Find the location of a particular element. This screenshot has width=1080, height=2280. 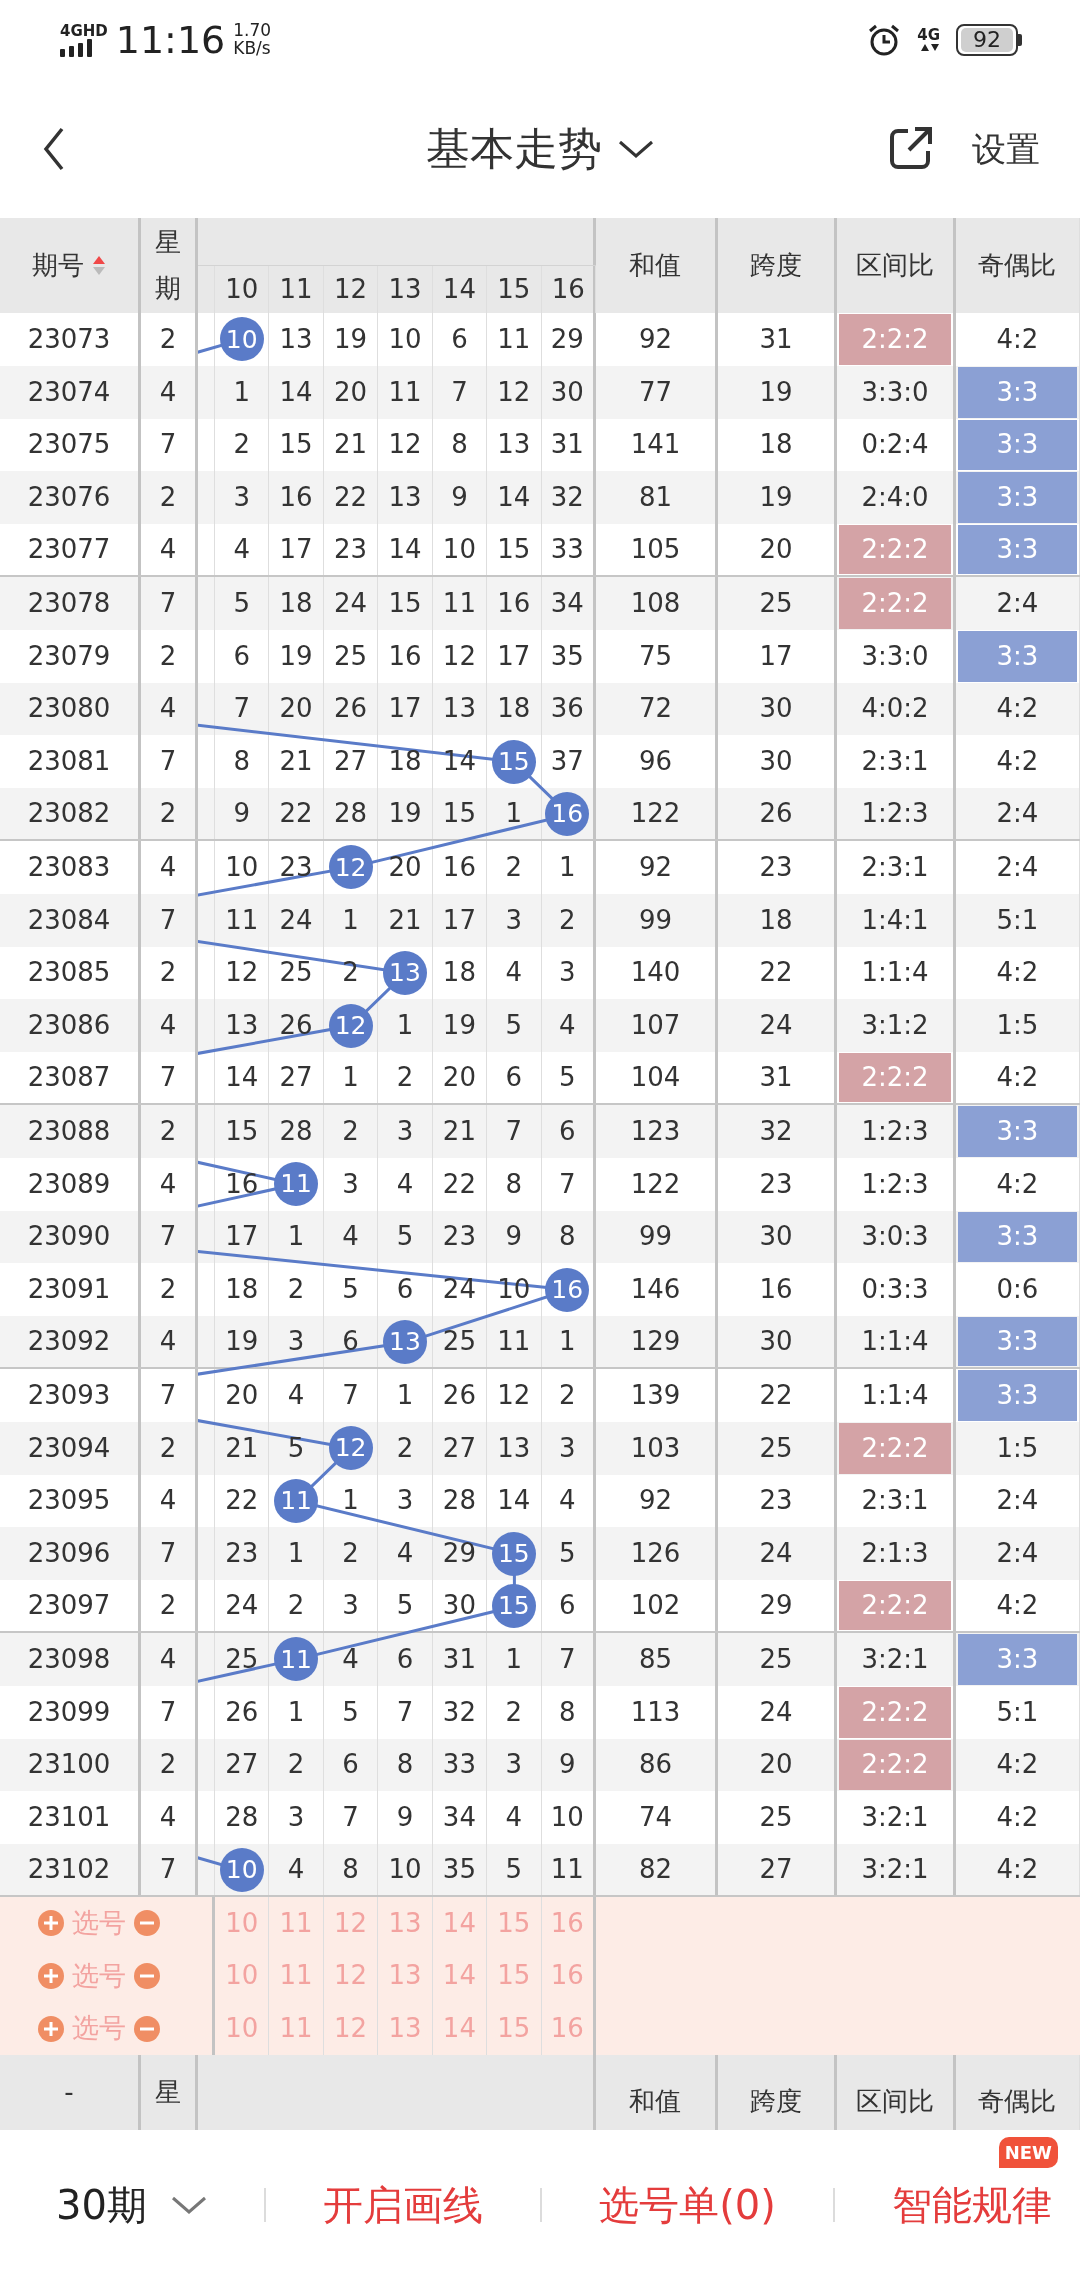

omission-count: 35 is located at coordinates (567, 656).